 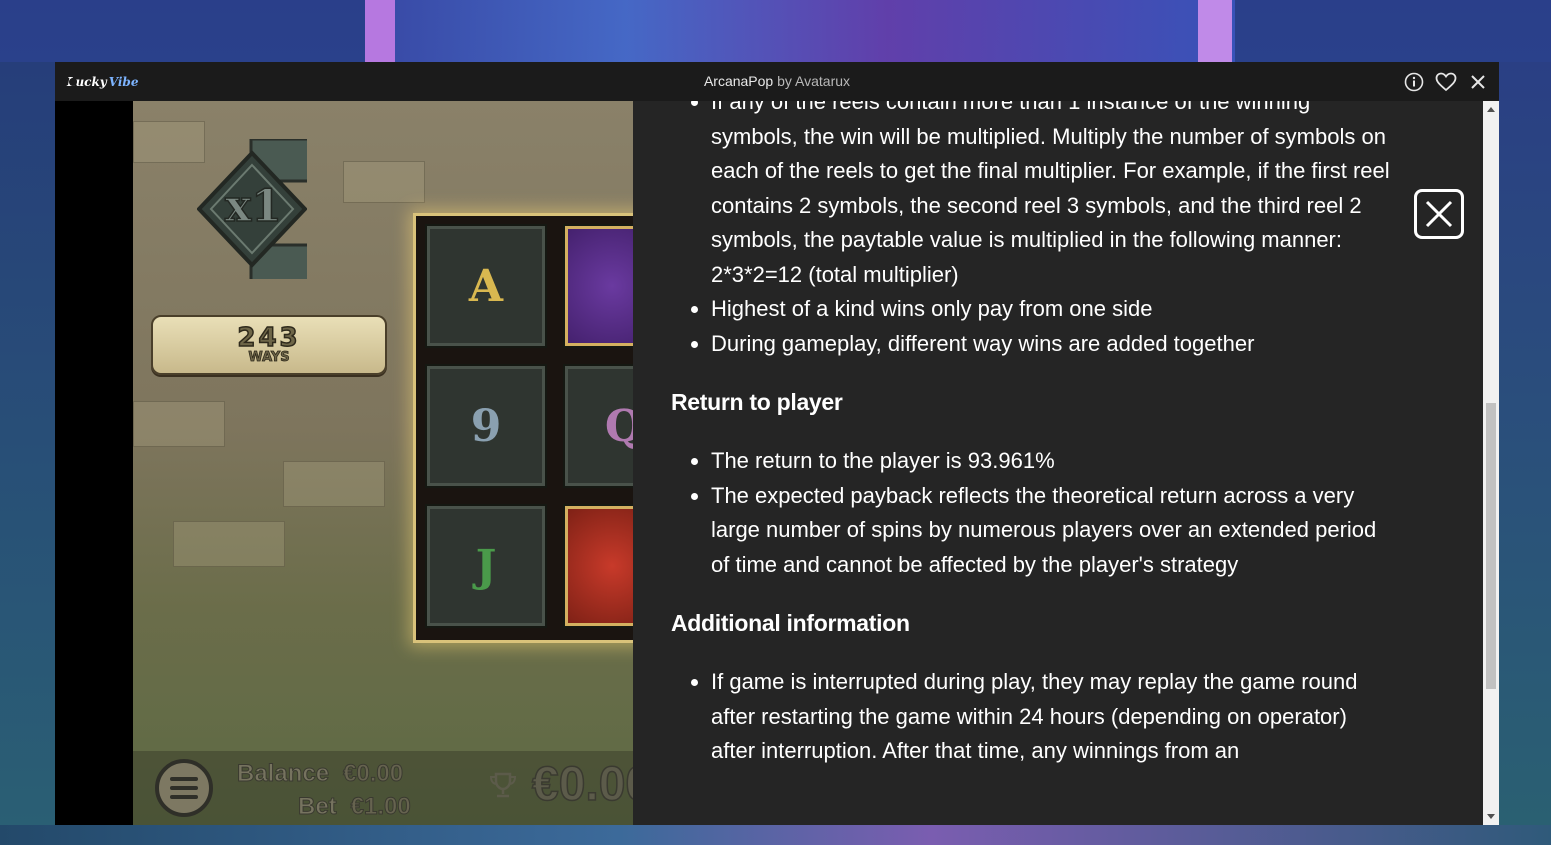 I want to click on reels-grid: A 9 Q J, so click(x=523, y=428).